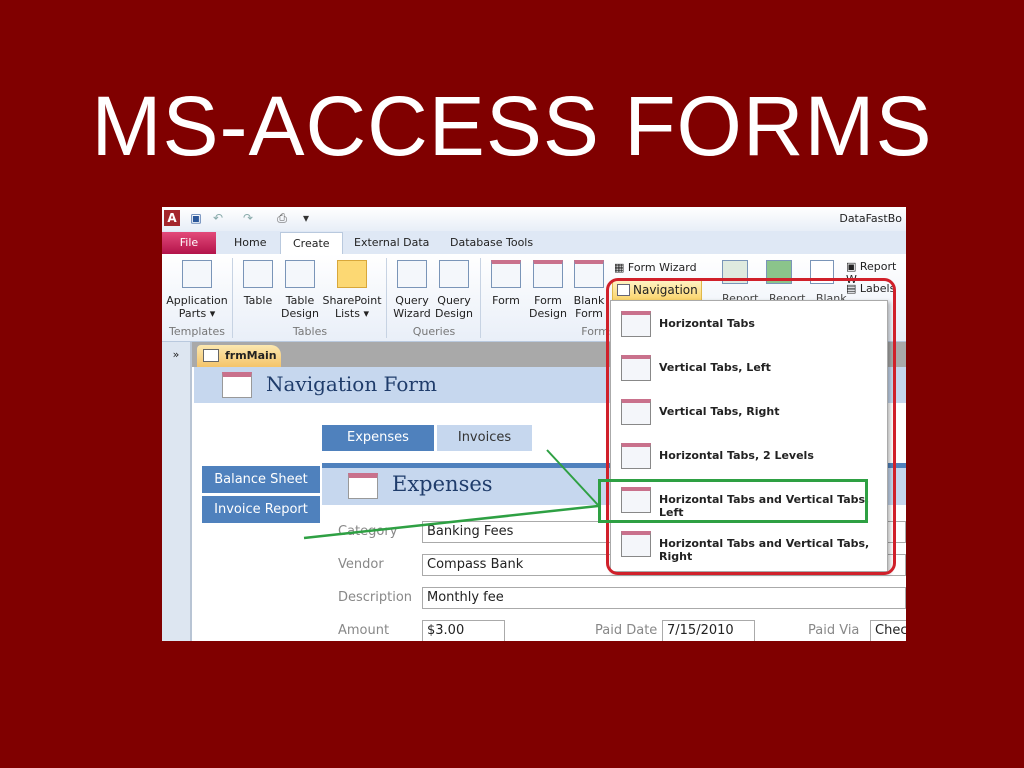 Image resolution: width=1024 pixels, height=768 pixels. I want to click on annotation-lines, so click(451, 494).